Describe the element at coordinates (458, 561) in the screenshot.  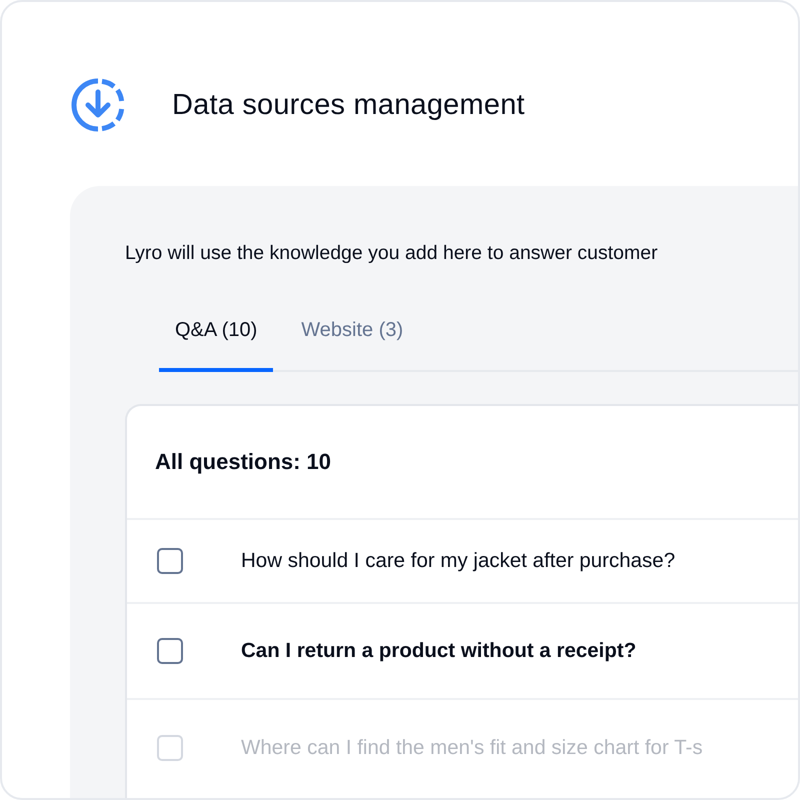
I see `question-text: How should I care for my jacket after purchase?` at that location.